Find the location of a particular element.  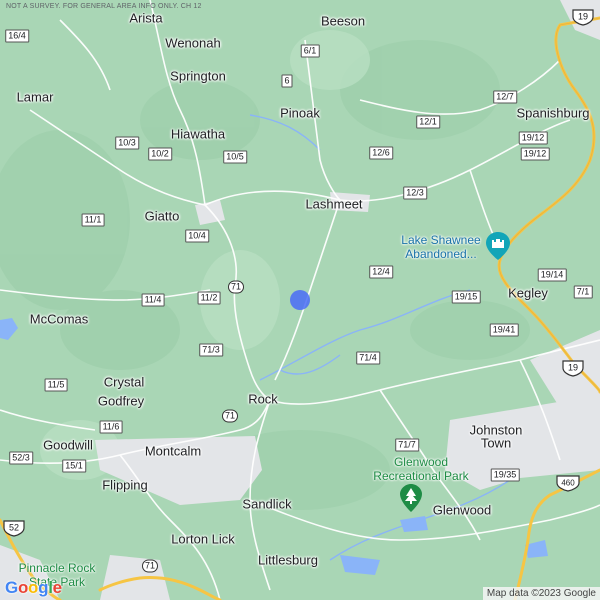

route-shield-11-5: 11/5 is located at coordinates (56, 385).